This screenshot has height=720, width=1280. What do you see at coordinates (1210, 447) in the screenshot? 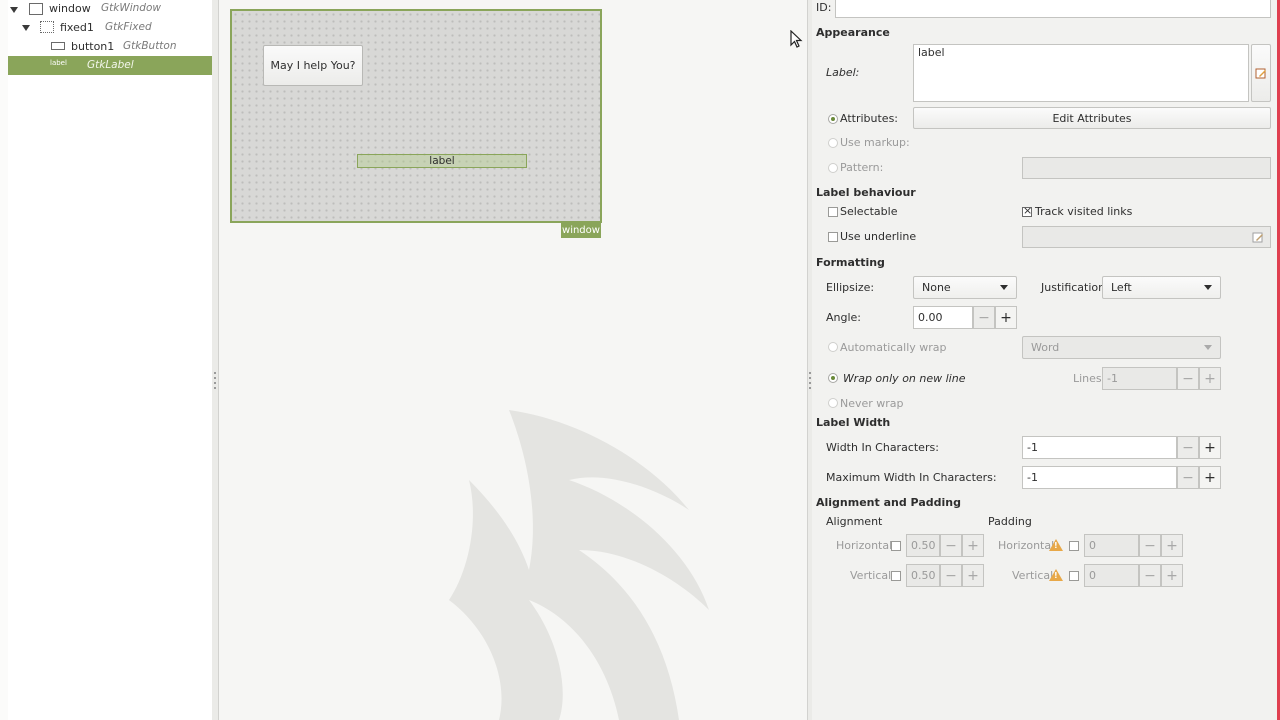
I see `width-chars-increment-button: +` at bounding box center [1210, 447].